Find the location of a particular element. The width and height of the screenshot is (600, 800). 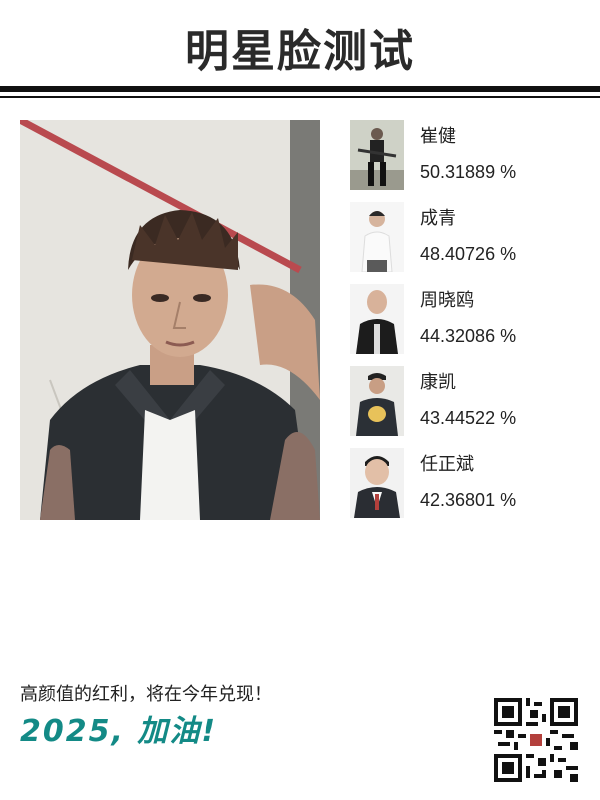

match-item: 康凯 43.44522 % is located at coordinates (465, 407).